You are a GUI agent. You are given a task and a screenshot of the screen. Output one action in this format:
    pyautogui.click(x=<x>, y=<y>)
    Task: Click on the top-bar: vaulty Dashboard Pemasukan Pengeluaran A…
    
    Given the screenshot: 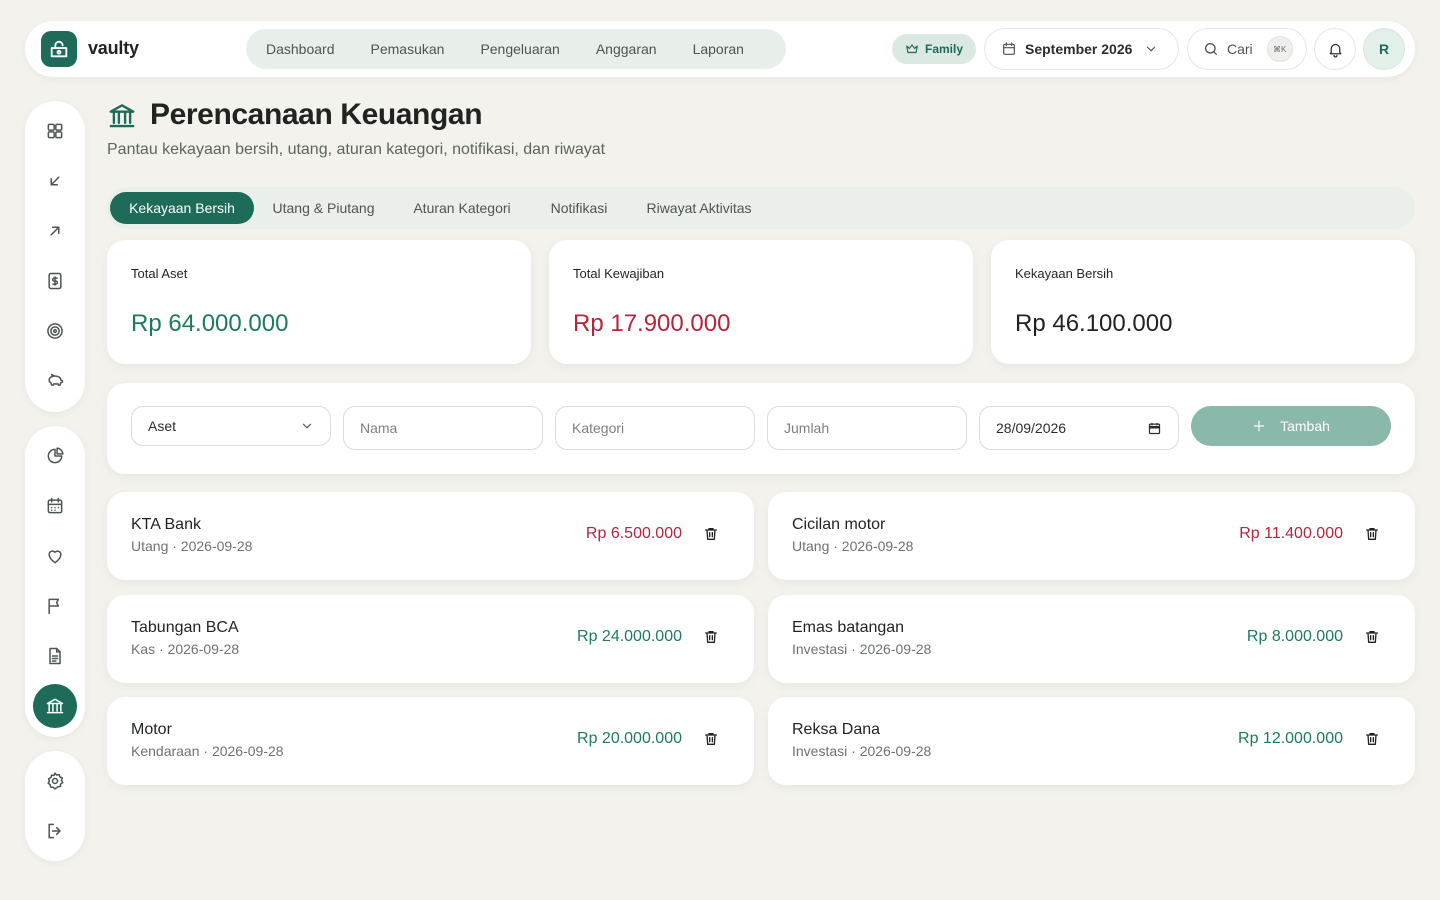 What is the action you would take?
    pyautogui.click(x=720, y=49)
    